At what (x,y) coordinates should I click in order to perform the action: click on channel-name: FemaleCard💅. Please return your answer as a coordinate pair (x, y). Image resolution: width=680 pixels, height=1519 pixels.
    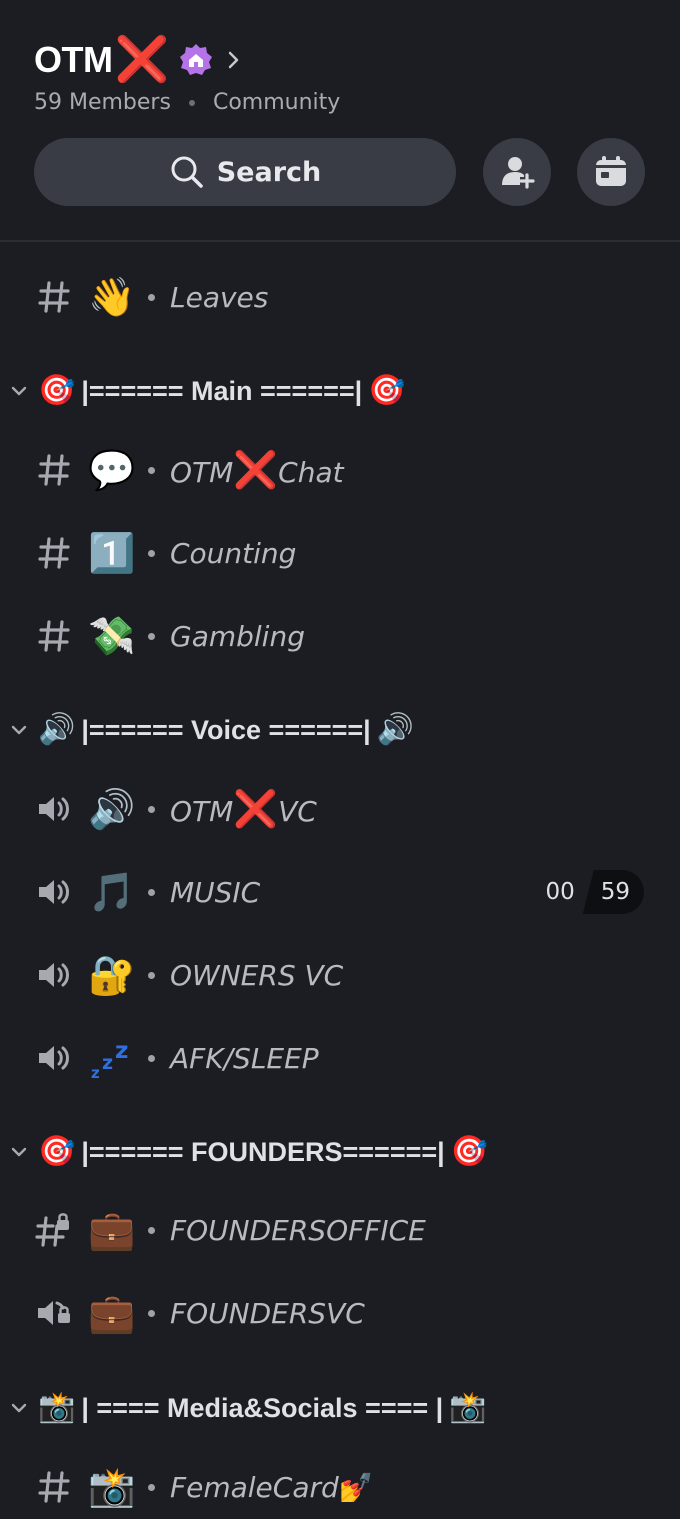
    Looking at the image, I should click on (272, 1487).